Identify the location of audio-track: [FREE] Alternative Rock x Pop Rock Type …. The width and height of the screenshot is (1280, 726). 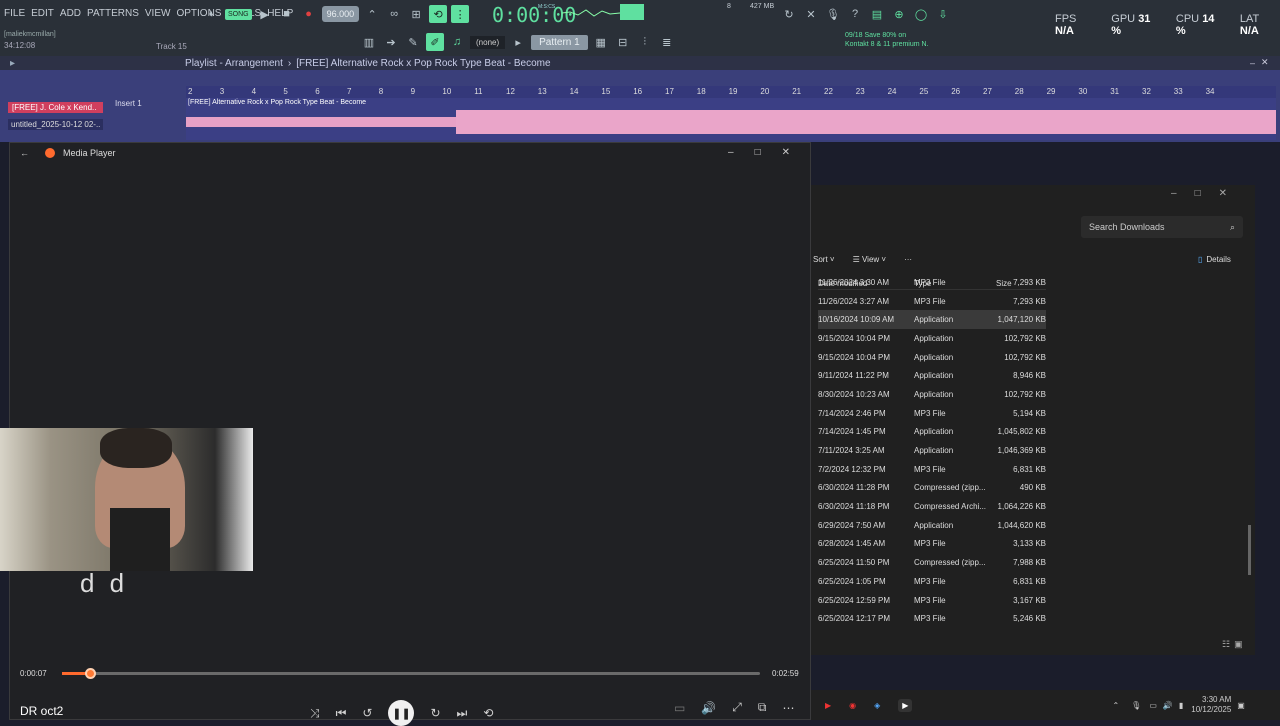
(731, 119).